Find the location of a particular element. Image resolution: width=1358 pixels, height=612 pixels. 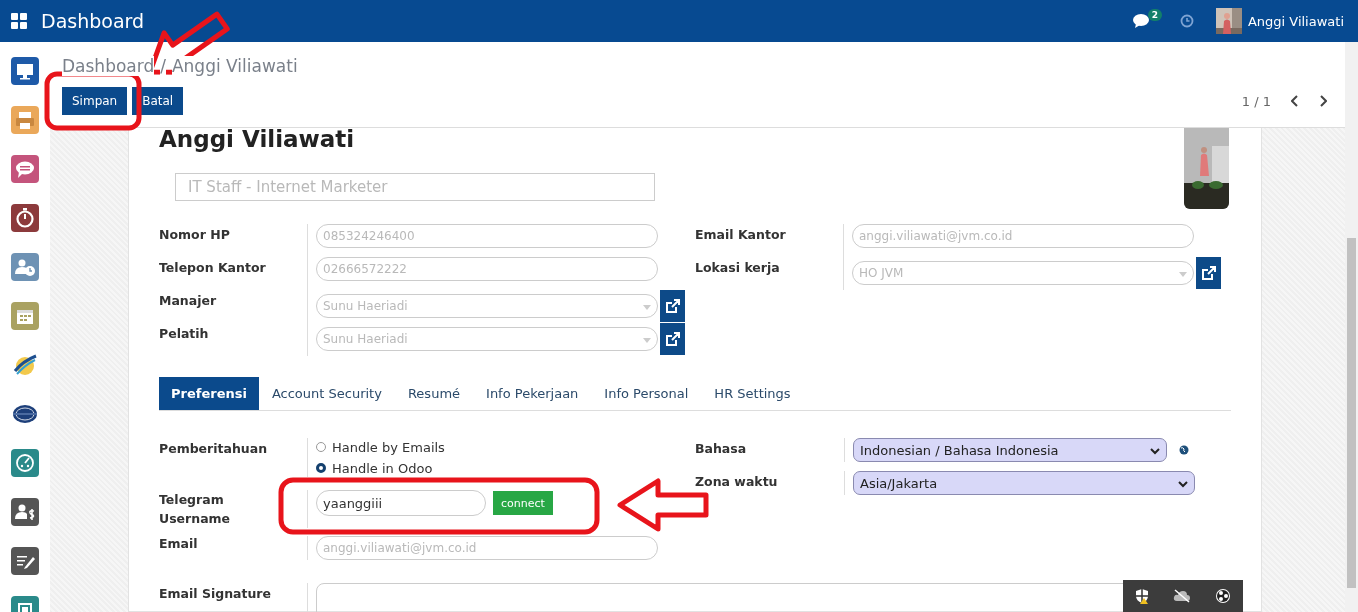

radio-label: Handle in Odoo is located at coordinates (382, 468).